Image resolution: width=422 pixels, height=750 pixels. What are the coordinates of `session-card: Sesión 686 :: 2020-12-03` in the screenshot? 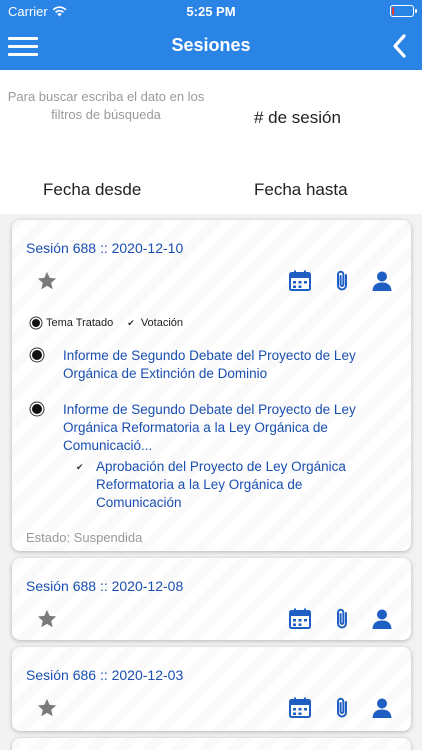 It's located at (211, 689).